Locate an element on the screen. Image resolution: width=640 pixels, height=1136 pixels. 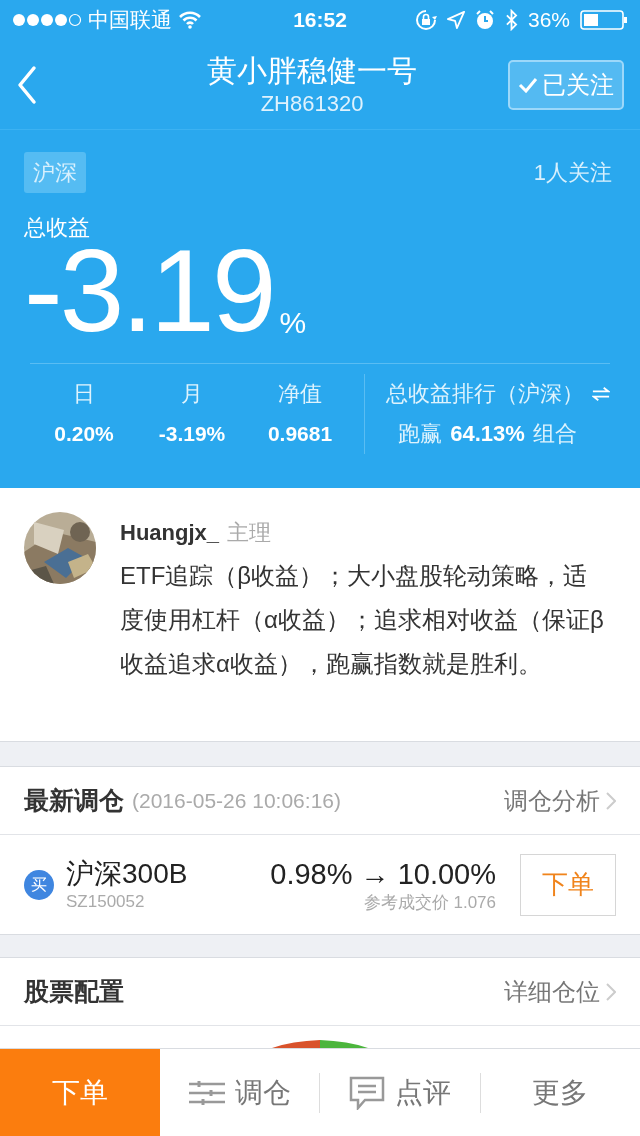
manager-role: 主理 is located at coordinates (249, 532).